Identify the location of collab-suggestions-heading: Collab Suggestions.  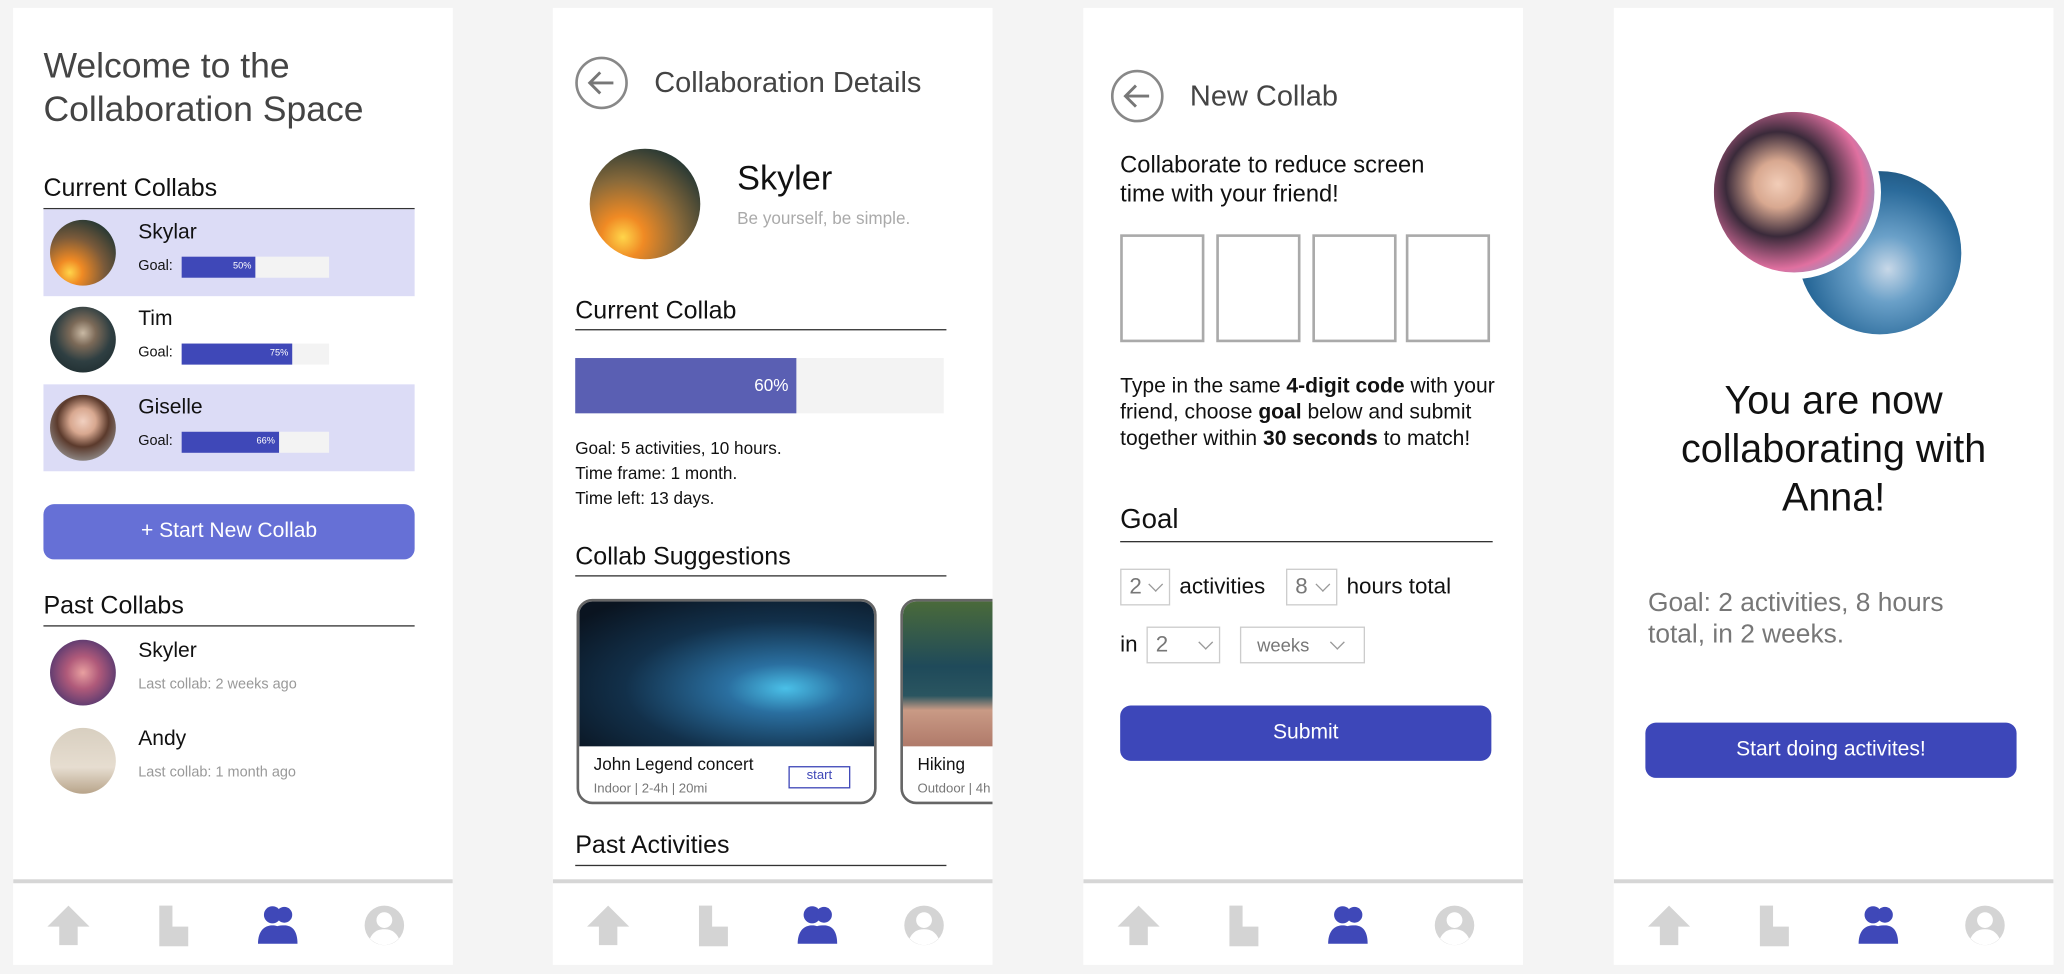
(683, 557).